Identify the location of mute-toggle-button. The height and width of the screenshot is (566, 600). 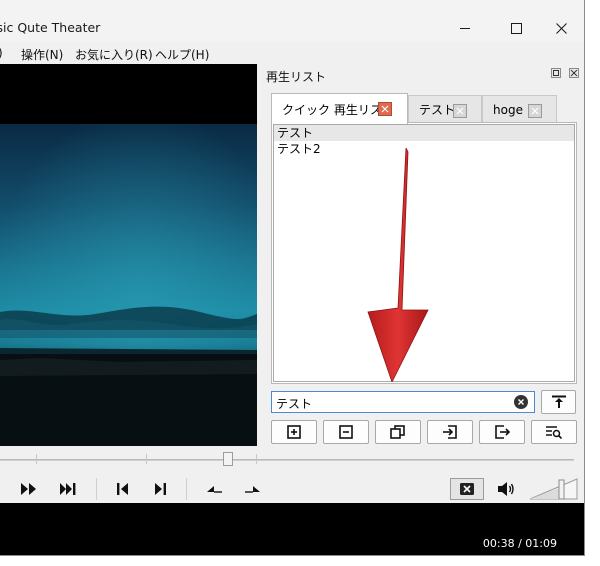
(467, 489).